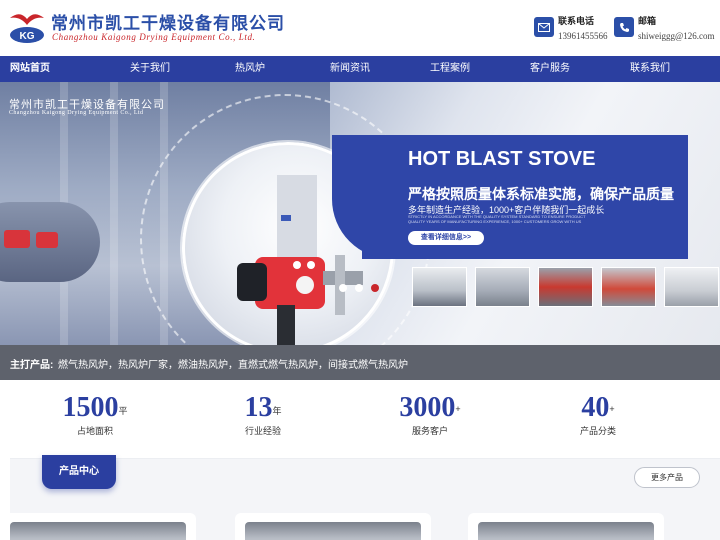  I want to click on email-value: shiweiggg@126.com, so click(676, 36).